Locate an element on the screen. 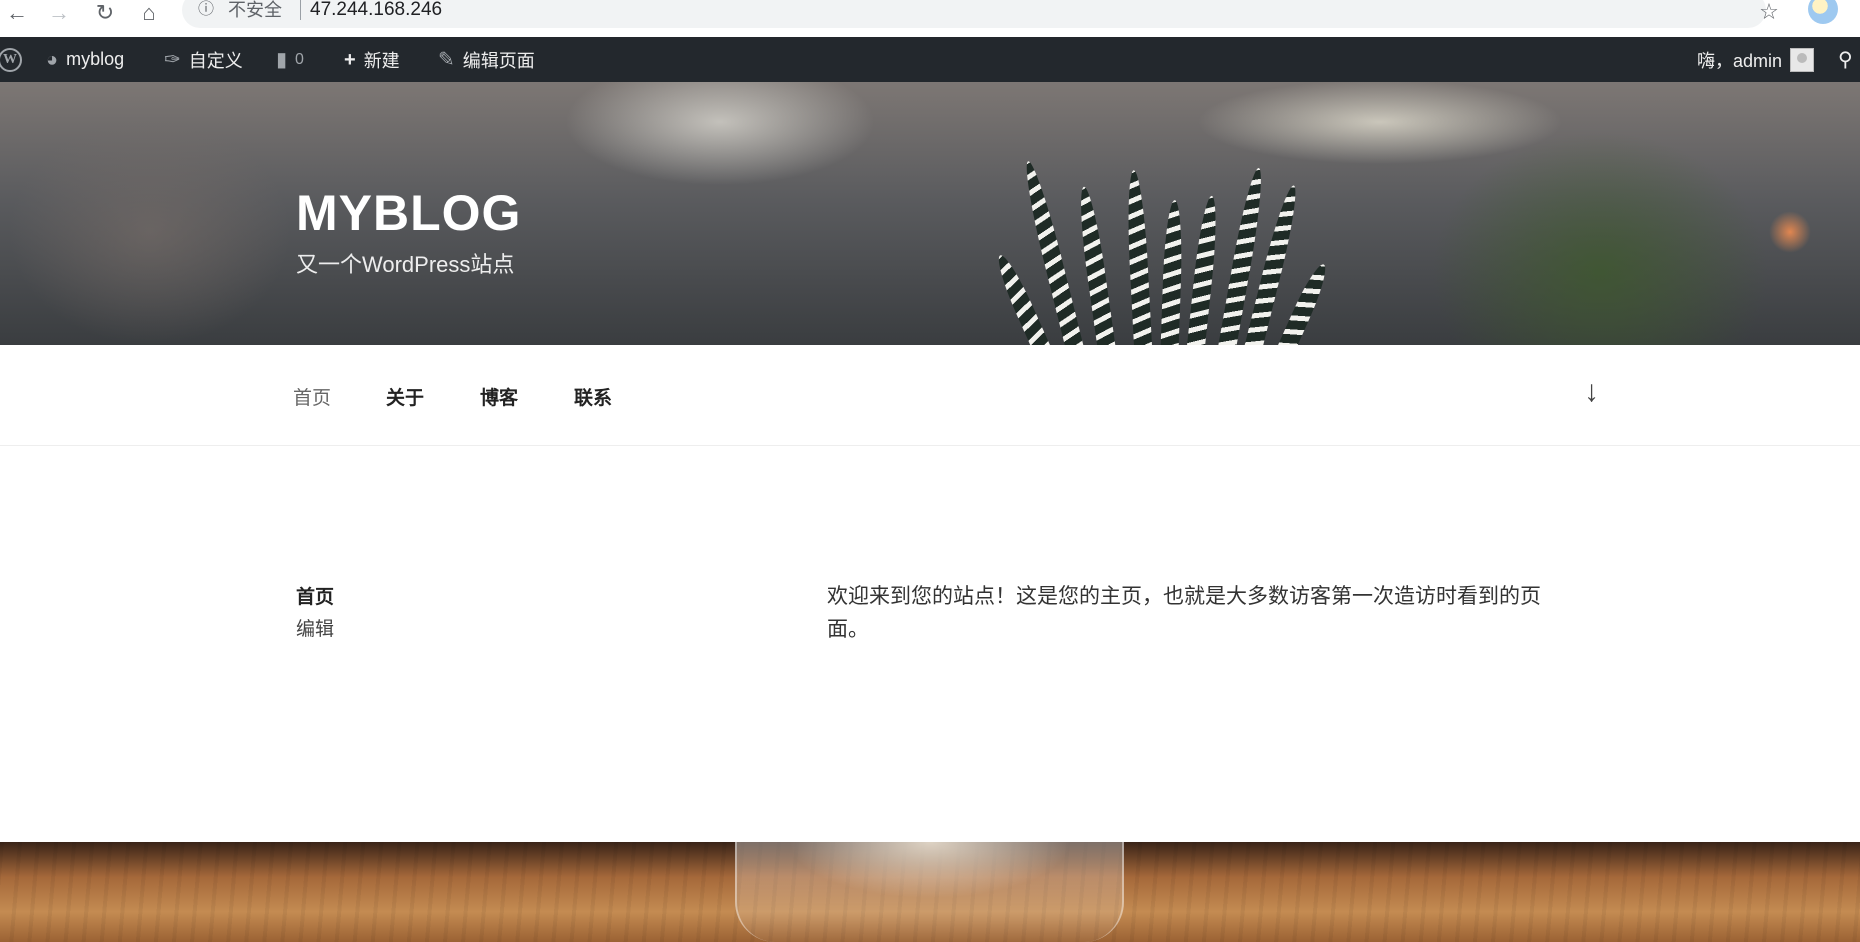 The image size is (1860, 942). admin-bar-new: + 新建 is located at coordinates (372, 59).